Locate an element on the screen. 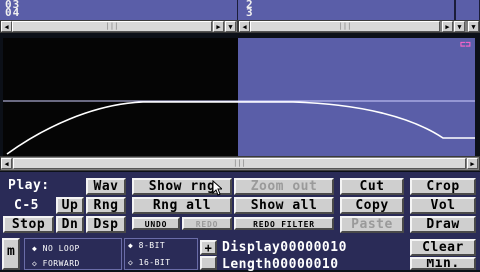 This screenshot has width=480, height=272. play-wave-button: Wav is located at coordinates (106, 186).